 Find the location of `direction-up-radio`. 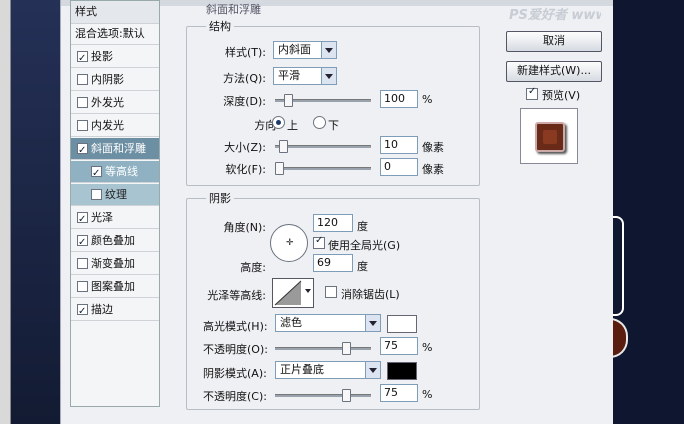

direction-up-radio is located at coordinates (278, 122).